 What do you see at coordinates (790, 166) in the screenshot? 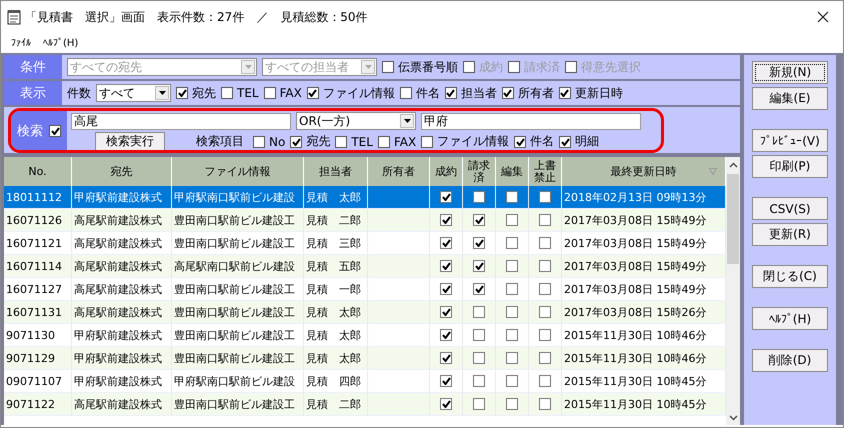
I see `action-button: 印刷(P)` at bounding box center [790, 166].